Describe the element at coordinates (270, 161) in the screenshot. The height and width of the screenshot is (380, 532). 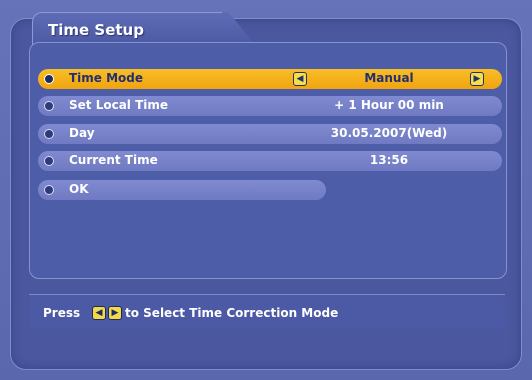
I see `current-time-row: Current Time 13:56` at that location.